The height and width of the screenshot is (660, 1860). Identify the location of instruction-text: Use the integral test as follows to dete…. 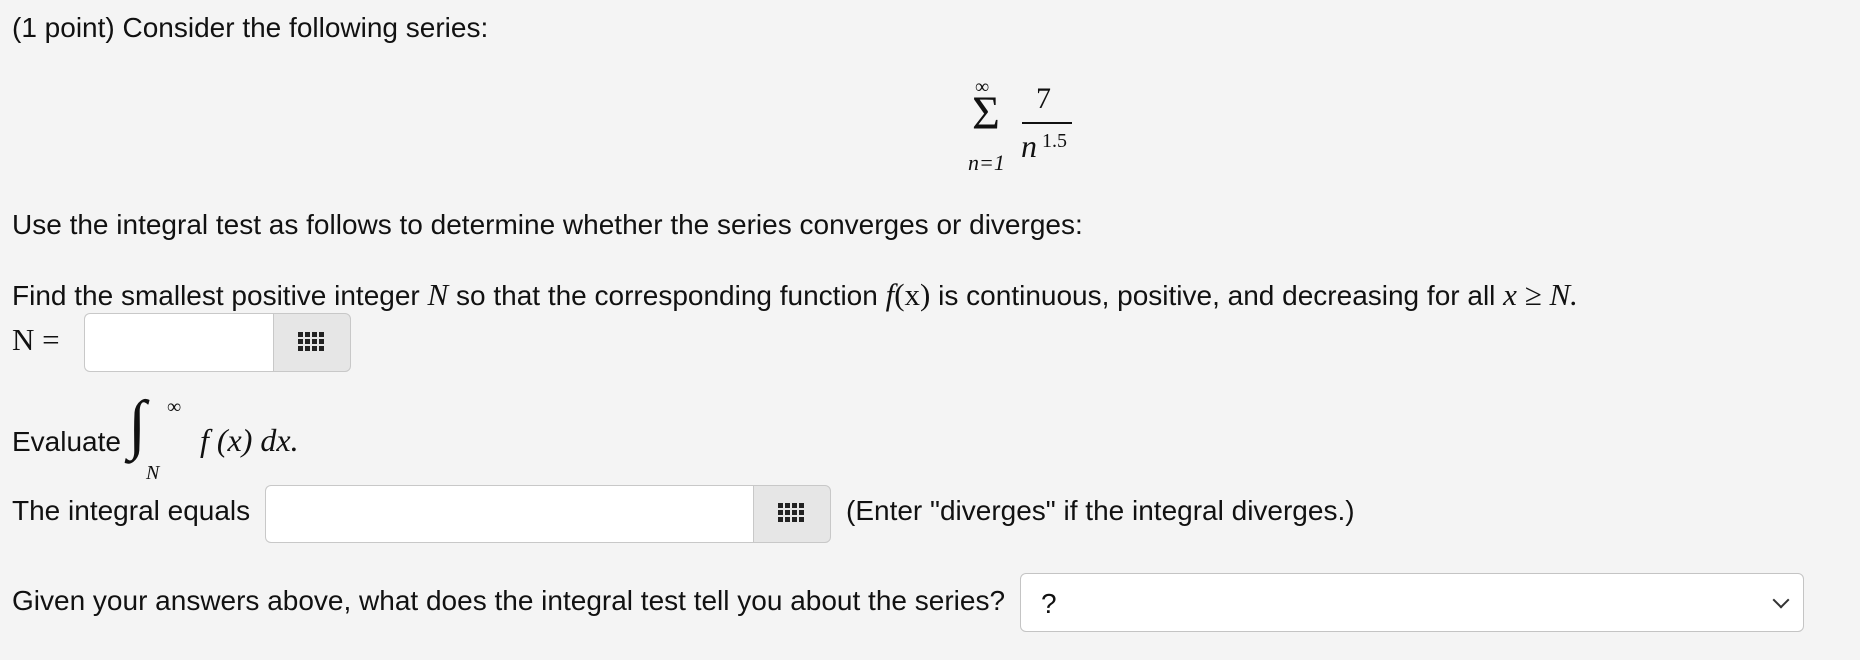
(547, 224).